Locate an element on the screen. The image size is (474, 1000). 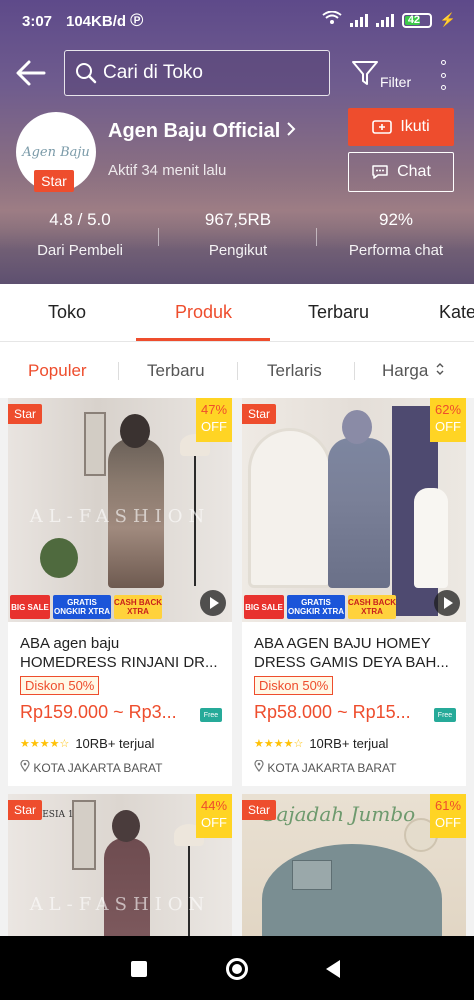
search-placeholder: Cari di Toko is located at coordinates (153, 72).